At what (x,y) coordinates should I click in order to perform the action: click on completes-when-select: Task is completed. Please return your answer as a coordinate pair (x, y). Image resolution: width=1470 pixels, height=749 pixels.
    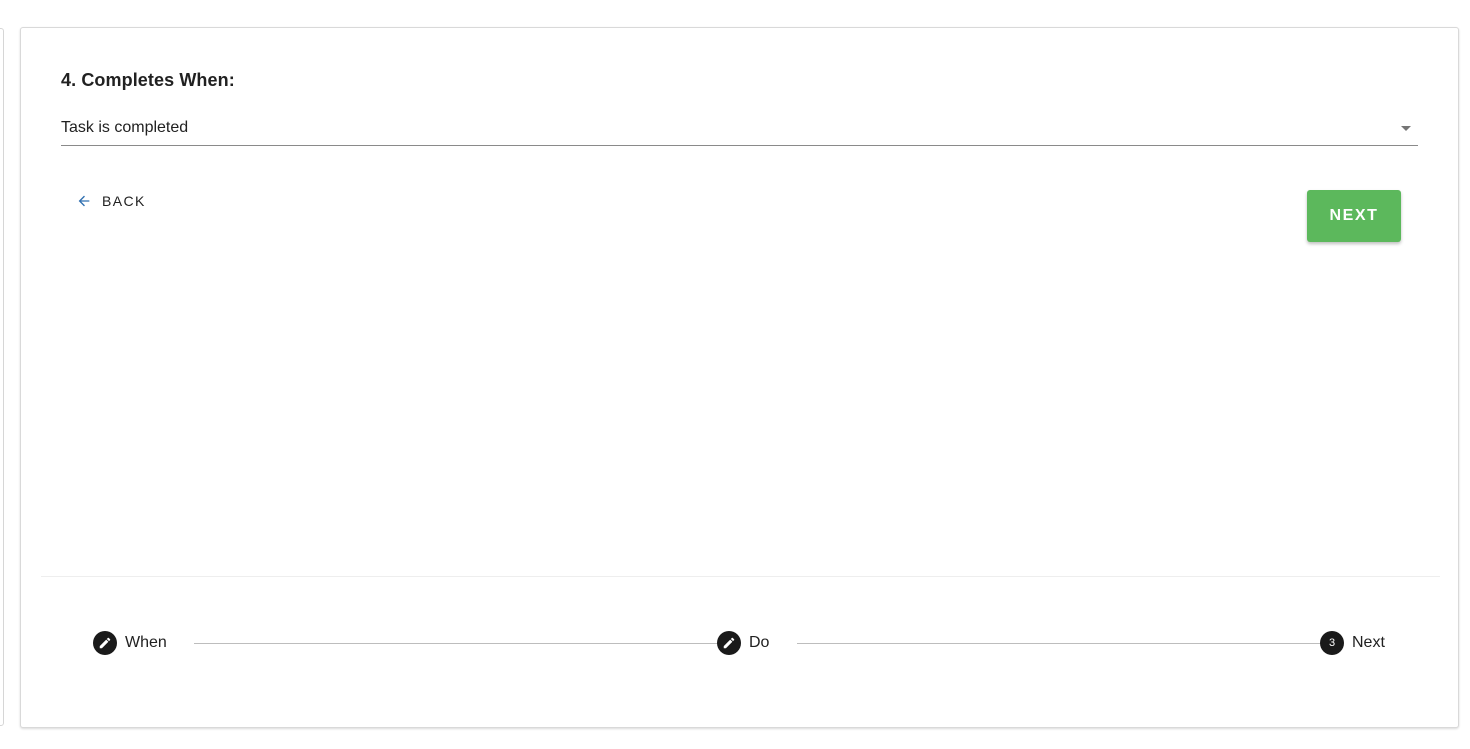
    Looking at the image, I should click on (739, 130).